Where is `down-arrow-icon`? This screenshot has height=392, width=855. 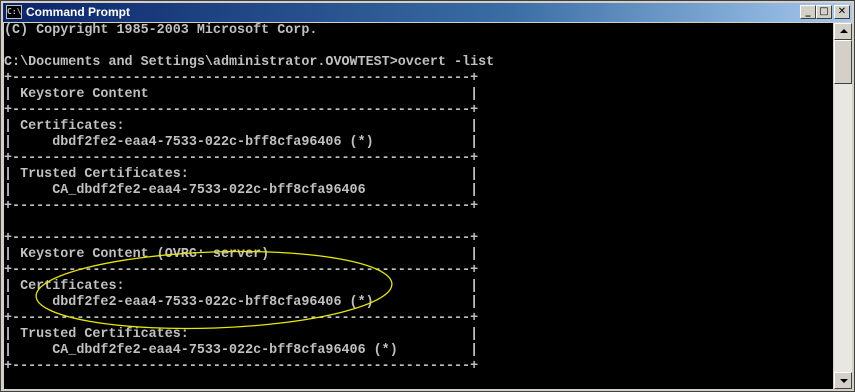
down-arrow-icon is located at coordinates (844, 381).